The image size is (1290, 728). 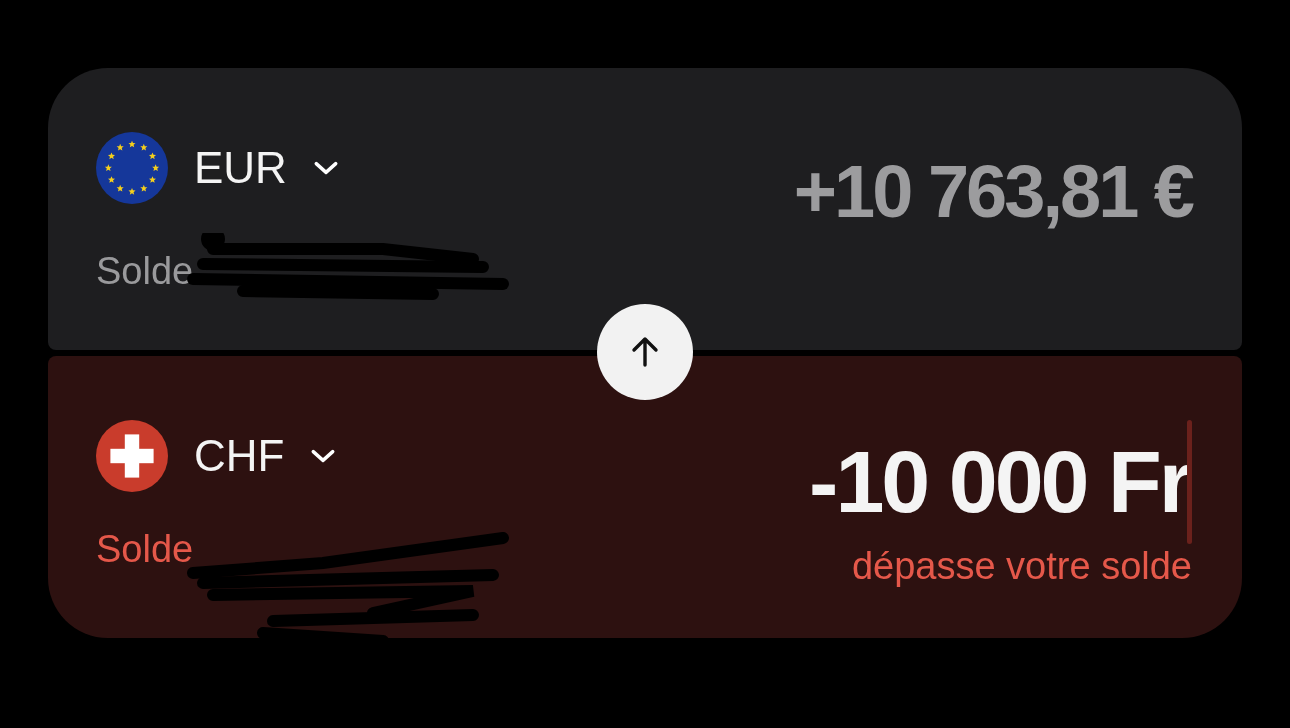 I want to click on currency-picker: EUR, so click(x=303, y=168).